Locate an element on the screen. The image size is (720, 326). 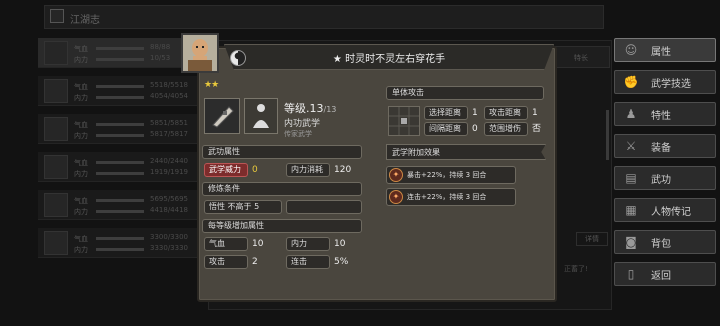
menu-label: 武功 is located at coordinates (661, 180).